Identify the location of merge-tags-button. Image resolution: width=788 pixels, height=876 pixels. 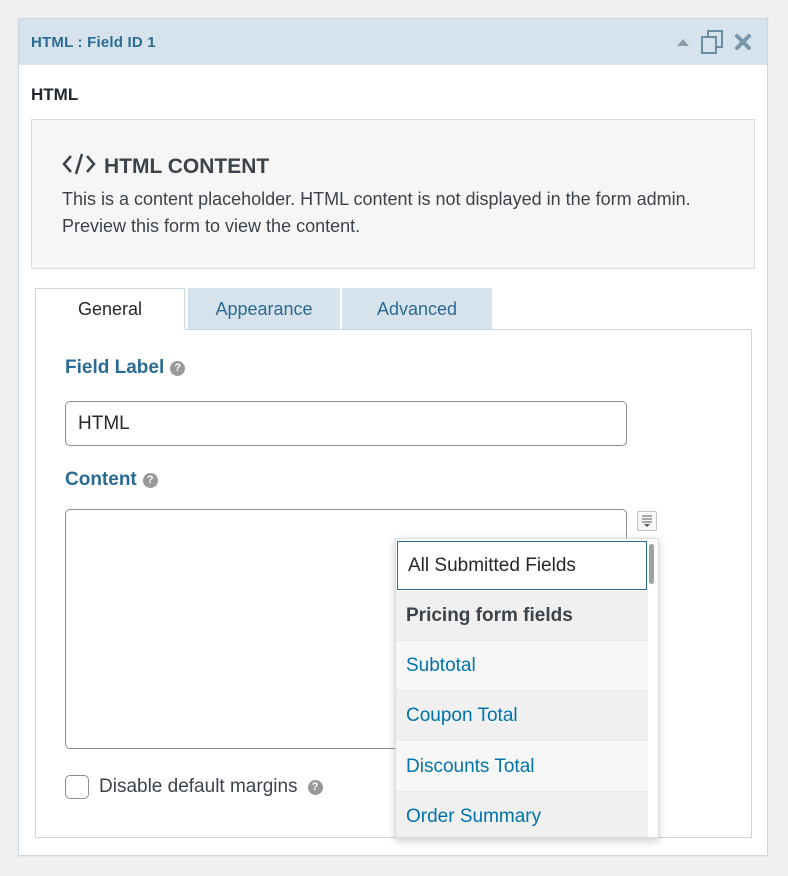
(647, 521).